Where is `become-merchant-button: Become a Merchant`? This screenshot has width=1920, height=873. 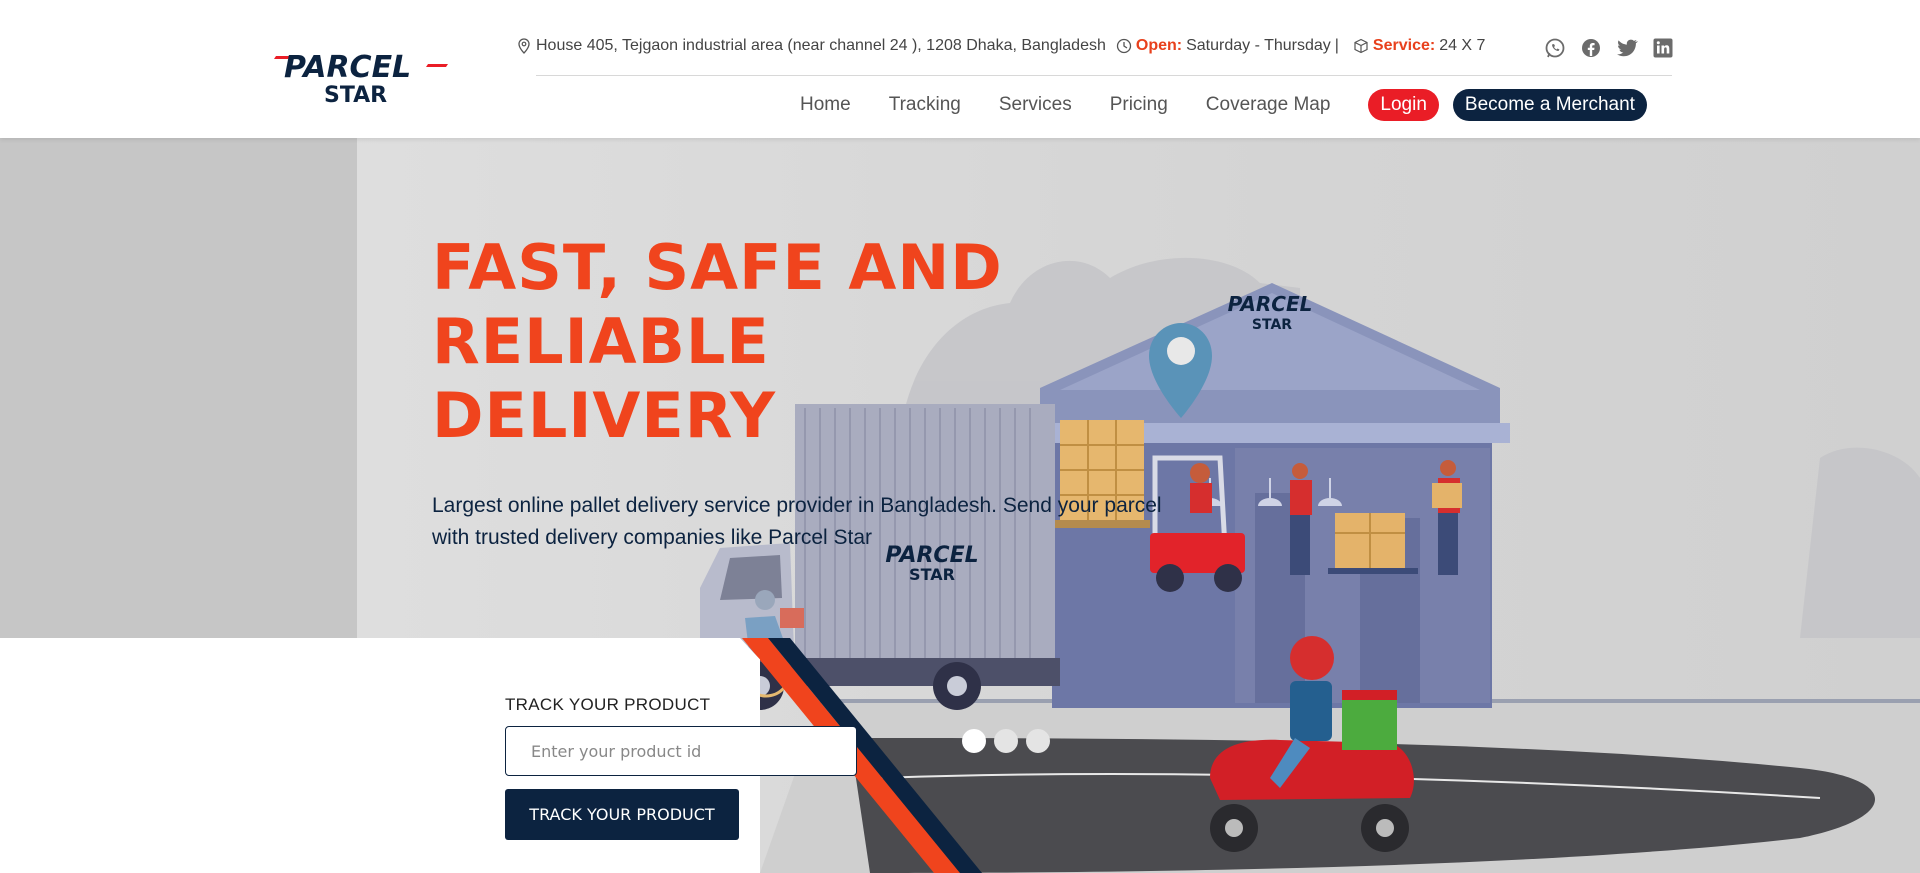 become-merchant-button: Become a Merchant is located at coordinates (1549, 105).